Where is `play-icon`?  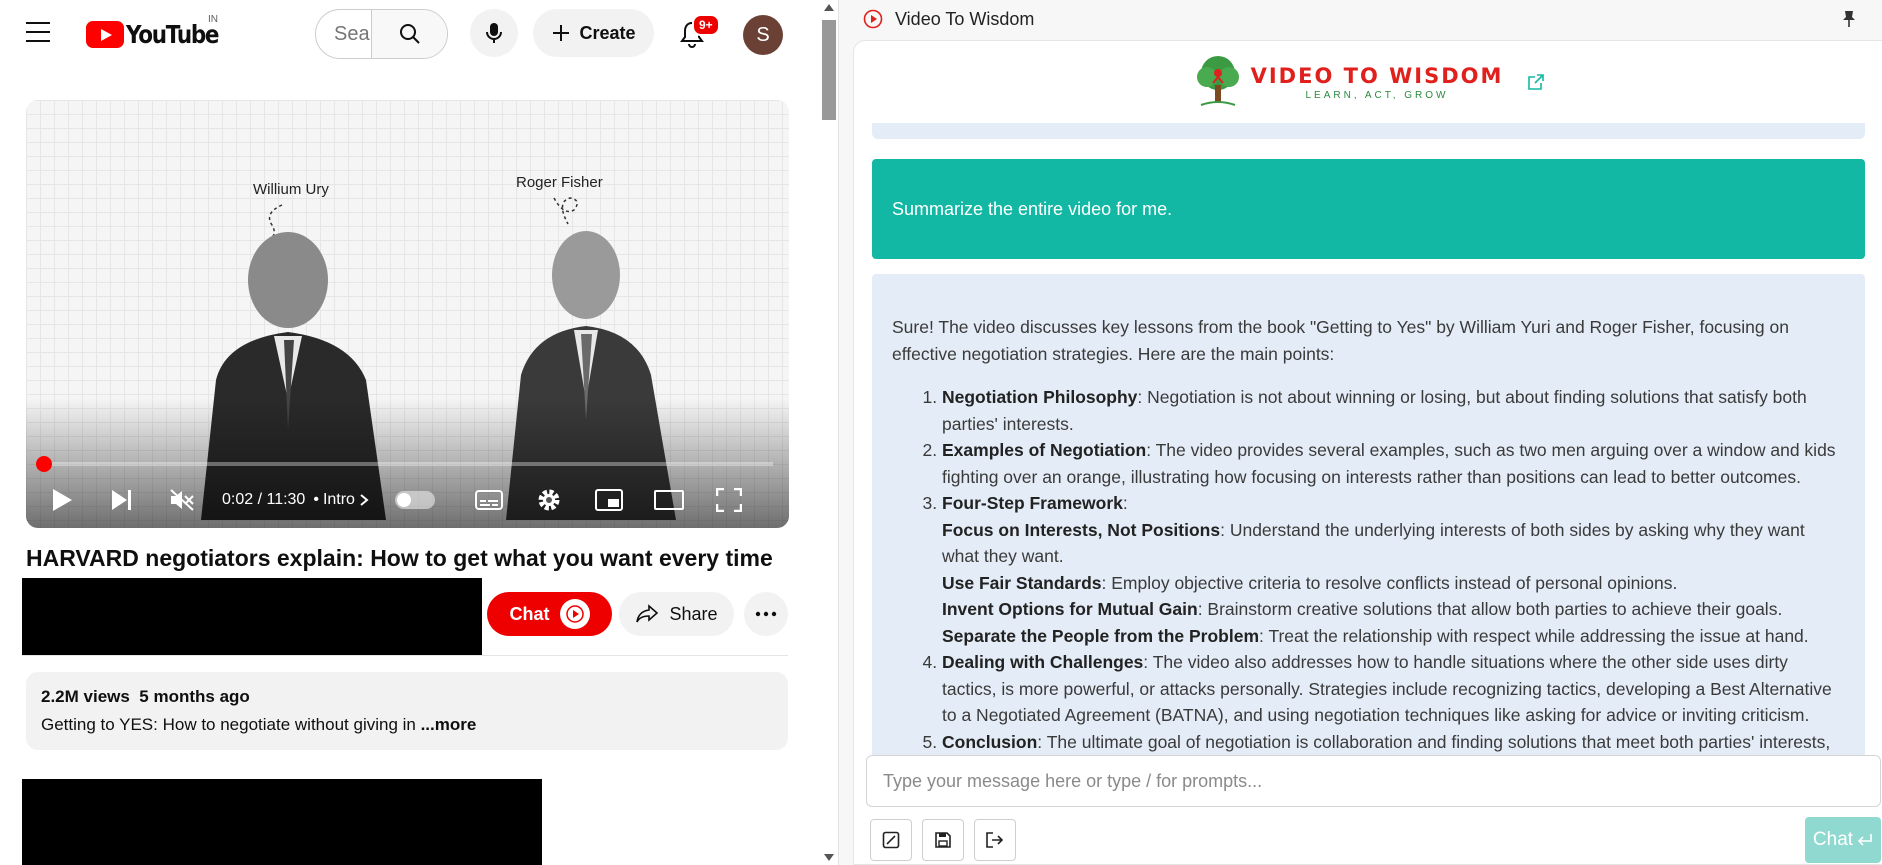 play-icon is located at coordinates (62, 500).